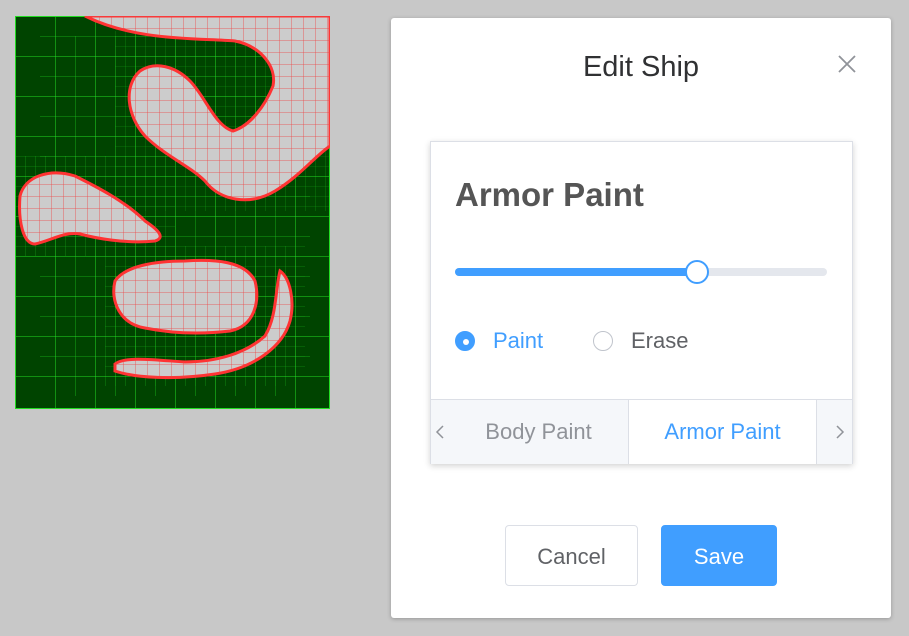 The width and height of the screenshot is (909, 636). I want to click on dialog-title: Edit Ship, so click(641, 67).